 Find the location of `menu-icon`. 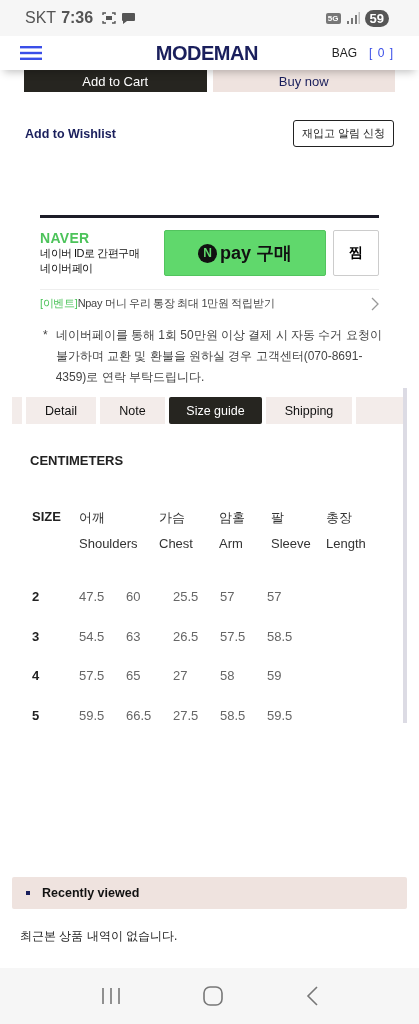

menu-icon is located at coordinates (31, 53).